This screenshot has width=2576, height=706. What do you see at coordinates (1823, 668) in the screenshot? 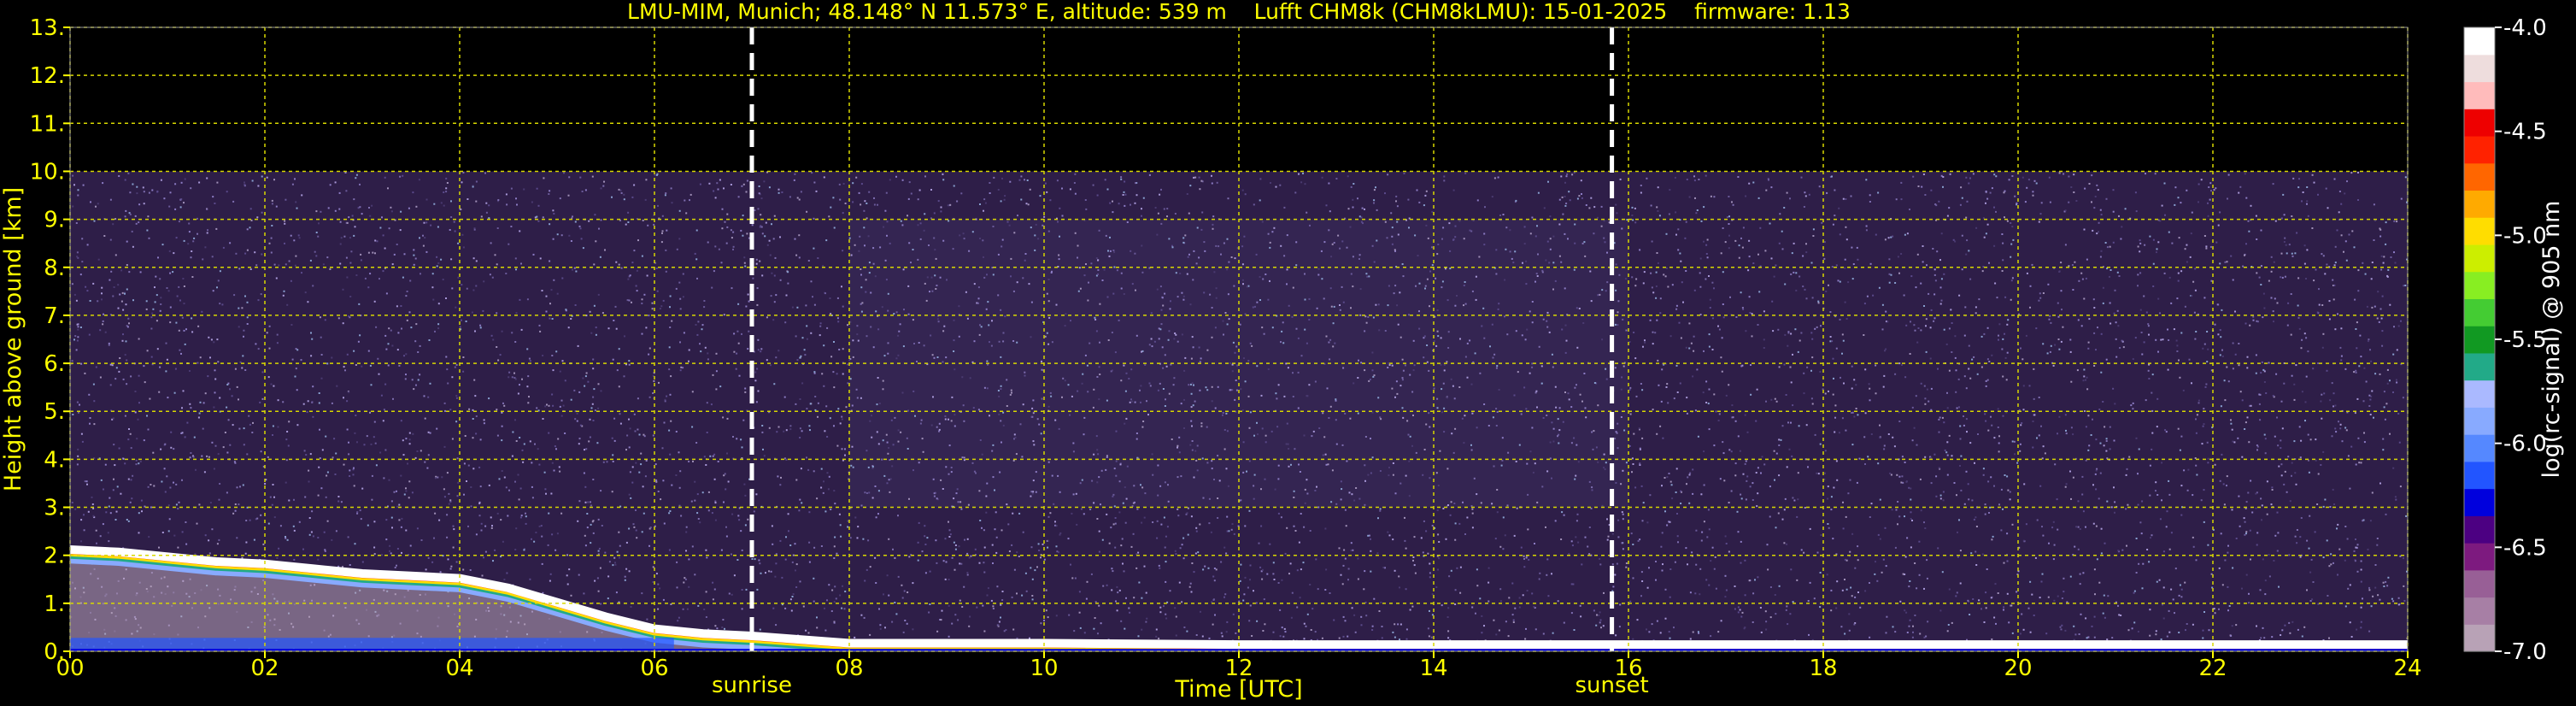
I see `x-tick-label: 18` at bounding box center [1823, 668].